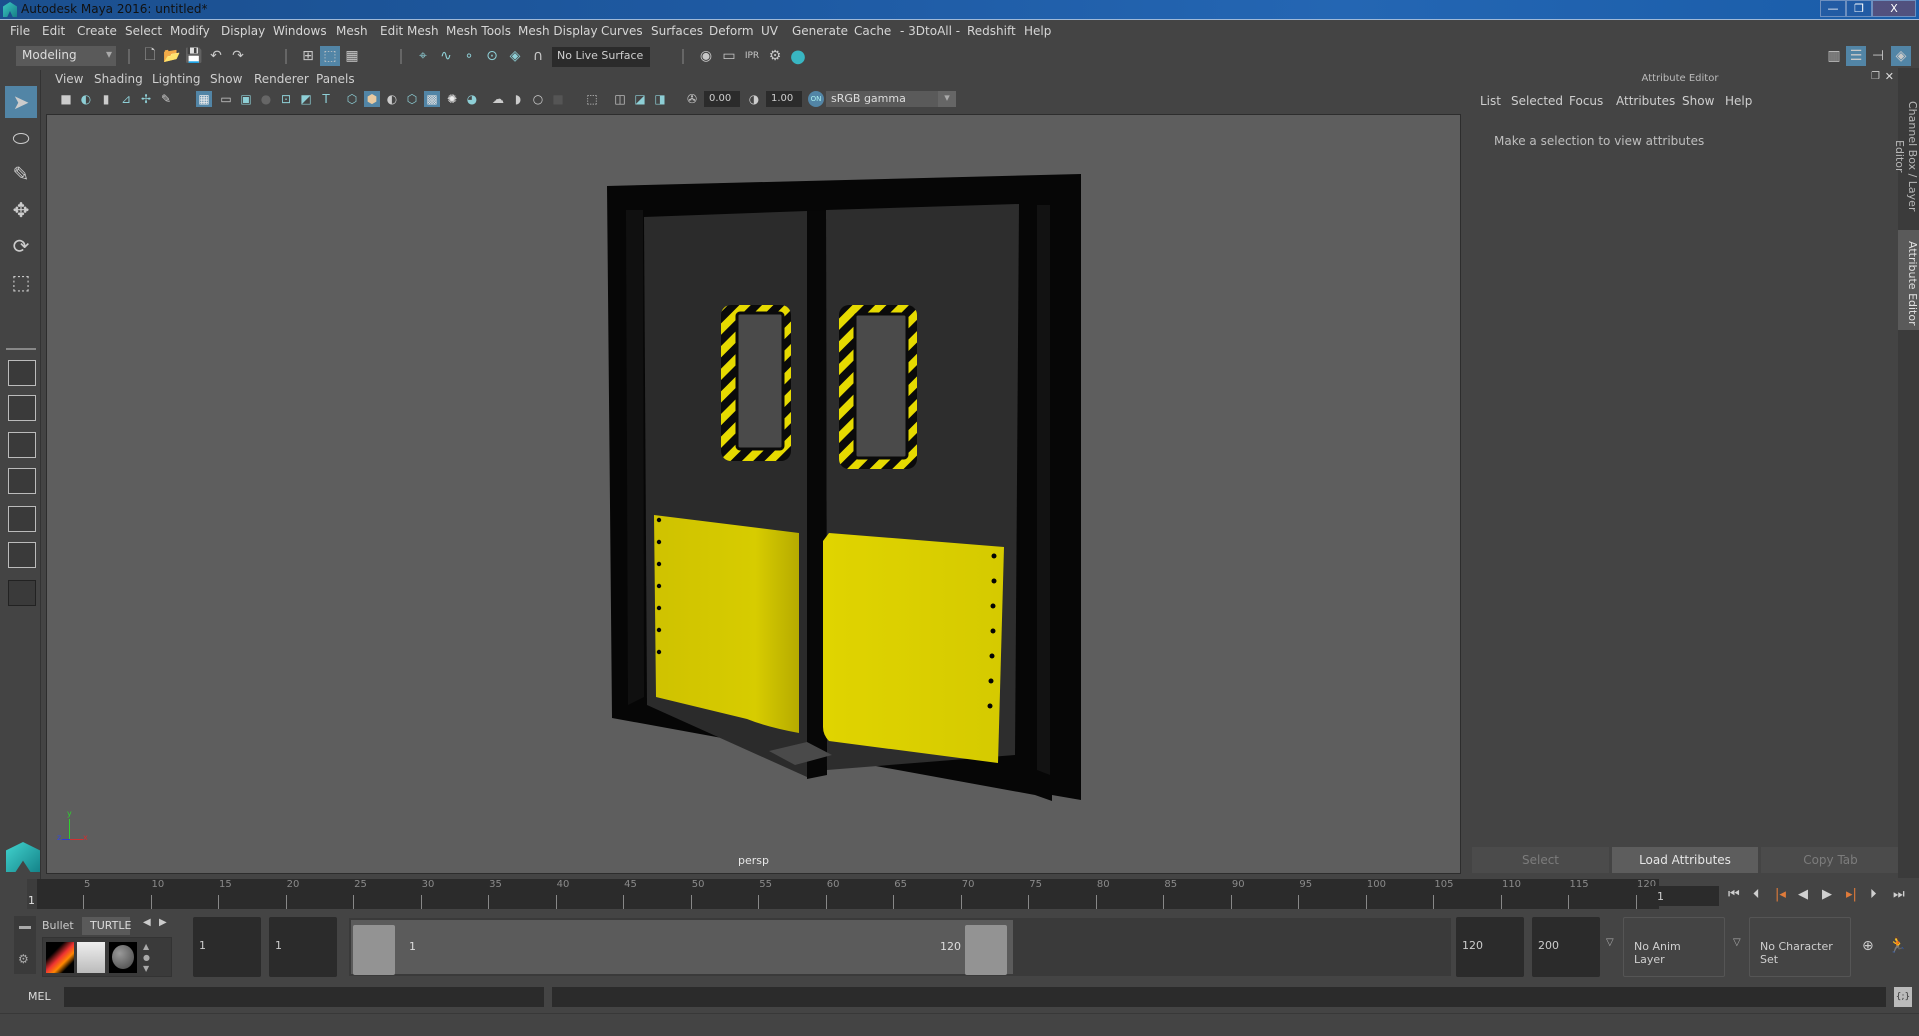 Image resolution: width=1919 pixels, height=1036 pixels. I want to click on character-set-dropdown: No Character Set, so click(1800, 947).